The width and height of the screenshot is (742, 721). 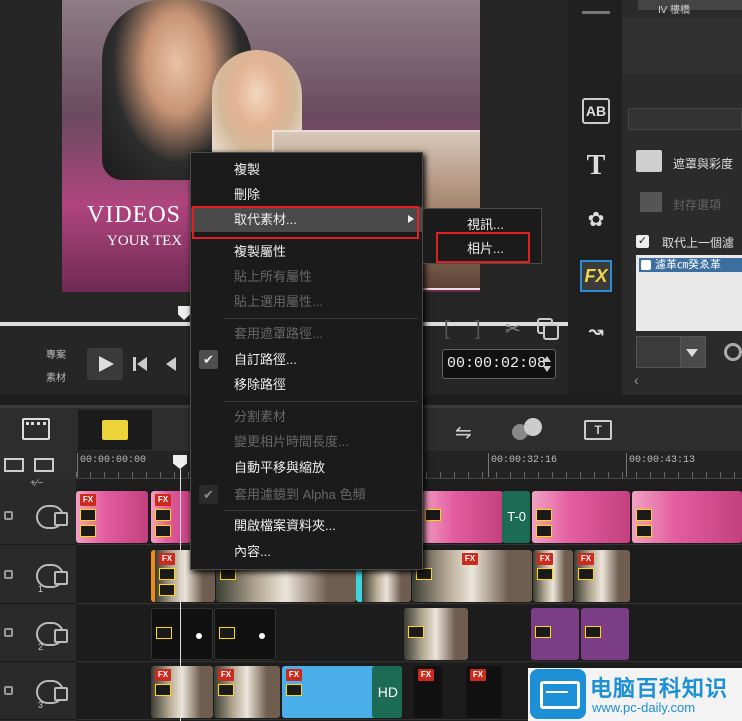 I want to click on overlay-track-1-header: 1, so click(x=38, y=576).